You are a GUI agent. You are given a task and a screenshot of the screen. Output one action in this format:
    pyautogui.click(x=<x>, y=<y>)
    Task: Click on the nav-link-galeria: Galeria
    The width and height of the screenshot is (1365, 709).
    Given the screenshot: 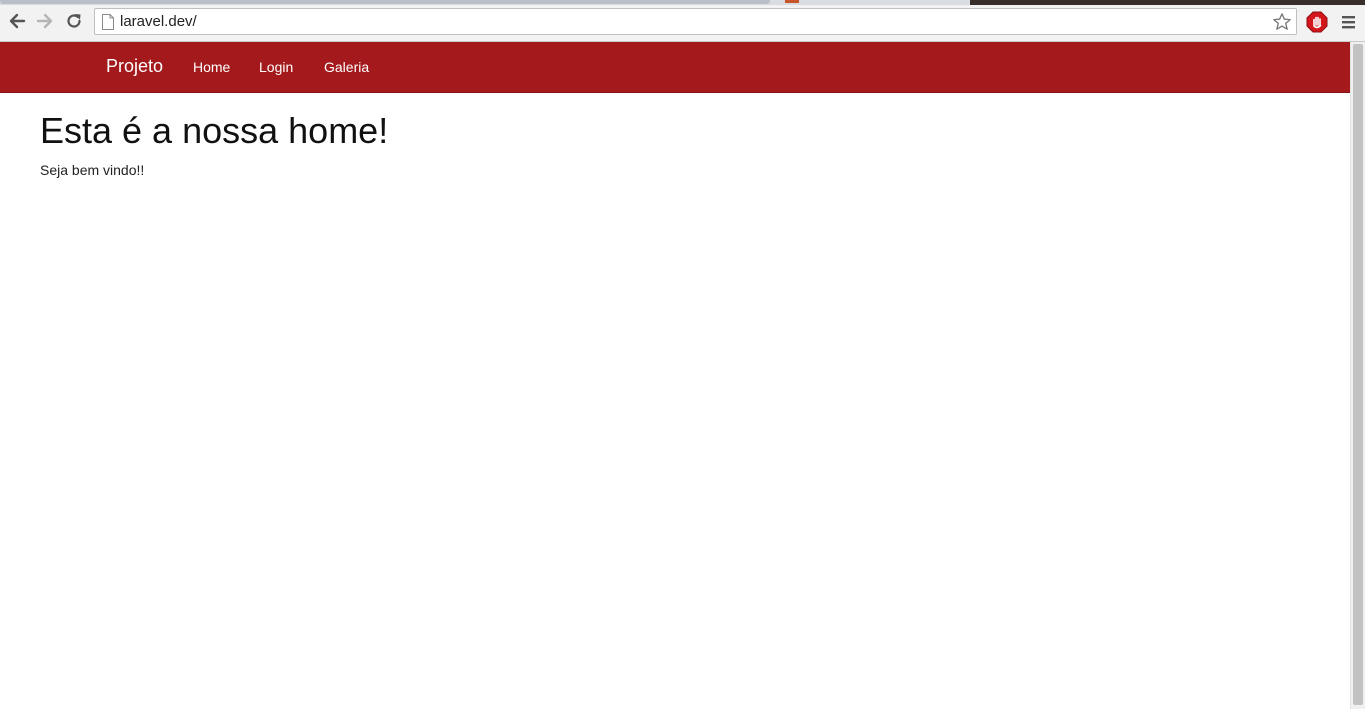 What is the action you would take?
    pyautogui.click(x=346, y=67)
    